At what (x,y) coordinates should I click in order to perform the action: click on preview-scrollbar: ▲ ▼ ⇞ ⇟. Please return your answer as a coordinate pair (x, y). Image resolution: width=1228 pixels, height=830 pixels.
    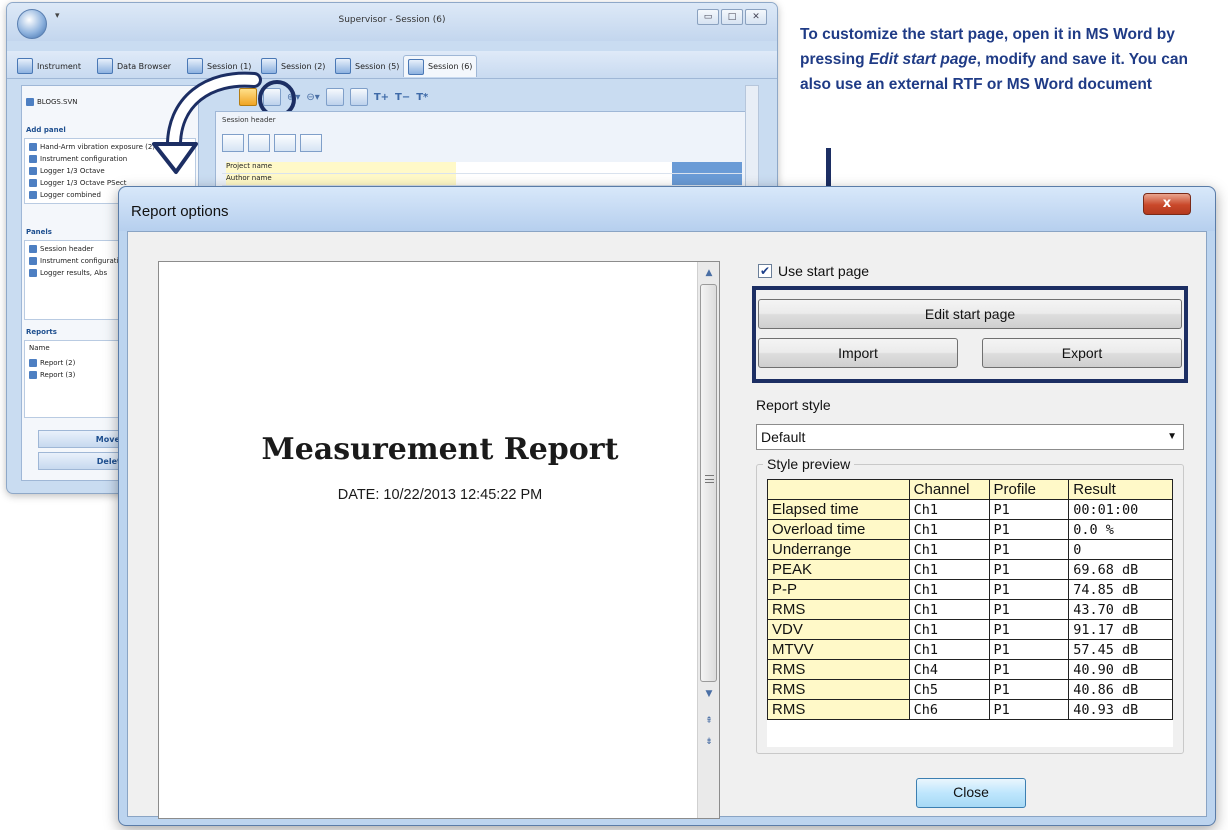
    Looking at the image, I should click on (708, 540).